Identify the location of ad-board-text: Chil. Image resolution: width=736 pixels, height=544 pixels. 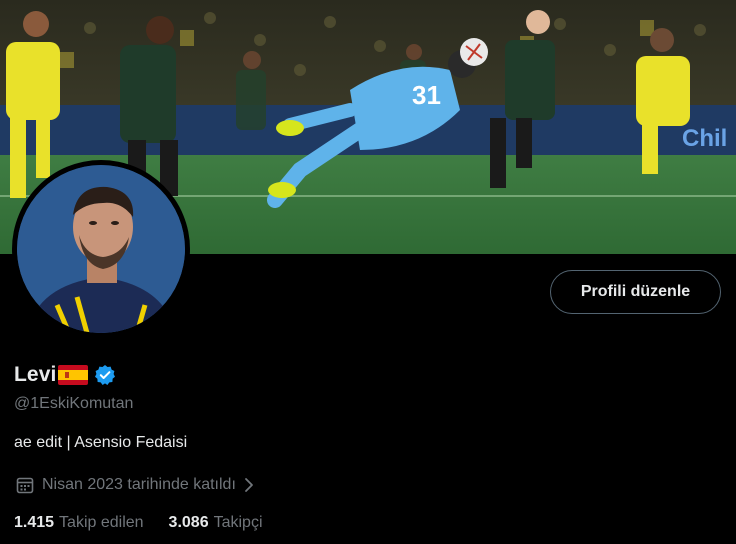
(704, 138).